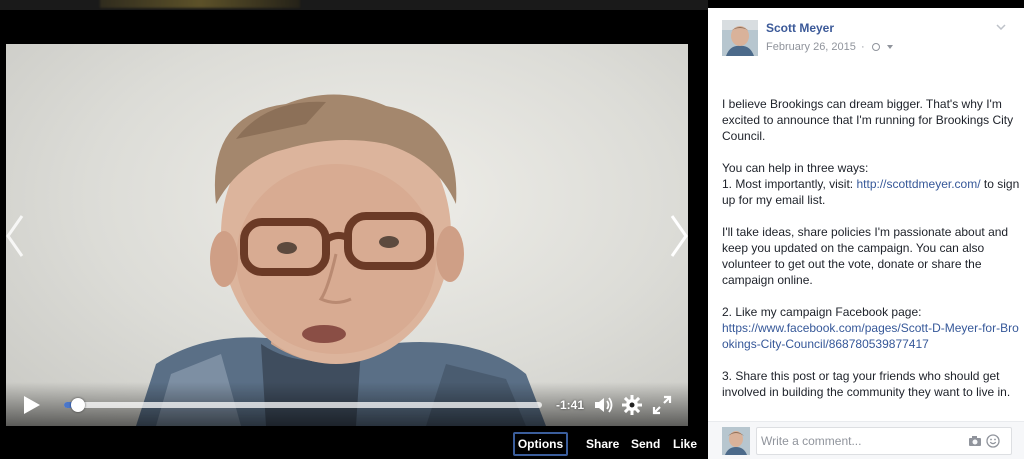 This screenshot has height=459, width=1024. Describe the element at coordinates (78, 405) in the screenshot. I see `progress-scrubber` at that location.